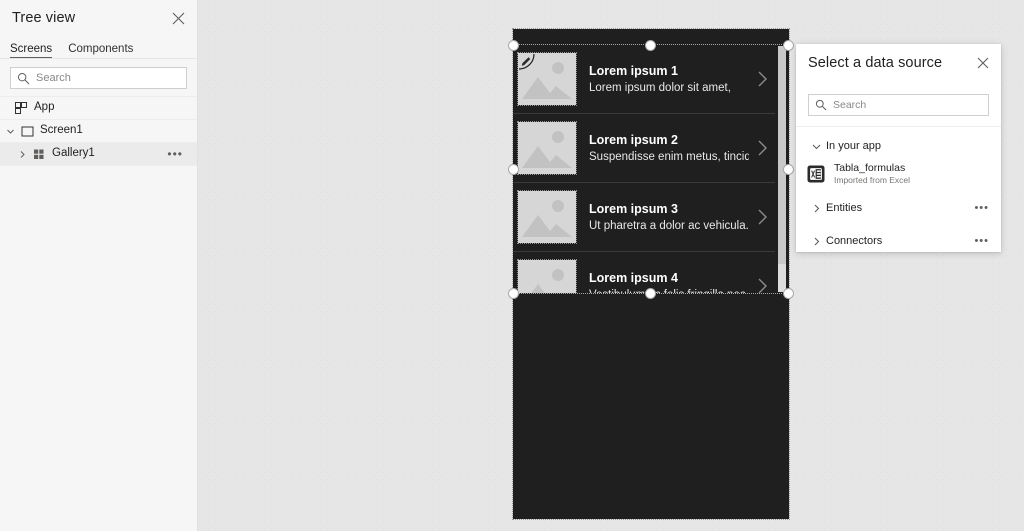  What do you see at coordinates (73, 153) in the screenshot?
I see `sidebar-item-label: Gallery1` at bounding box center [73, 153].